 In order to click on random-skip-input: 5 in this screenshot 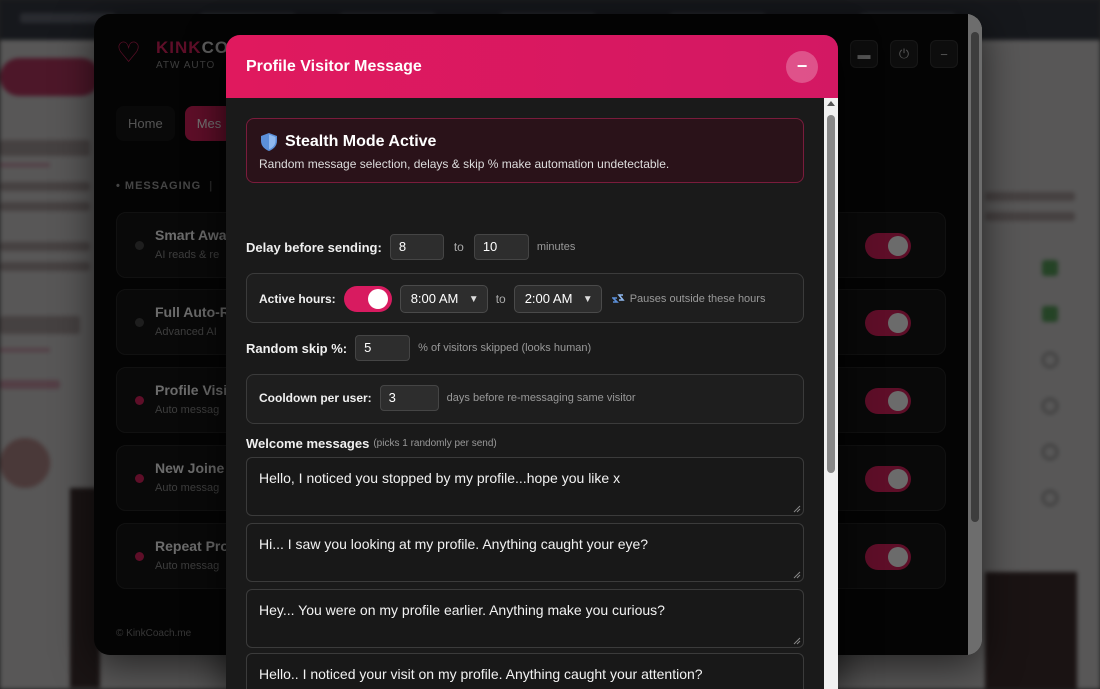, I will do `click(383, 348)`.